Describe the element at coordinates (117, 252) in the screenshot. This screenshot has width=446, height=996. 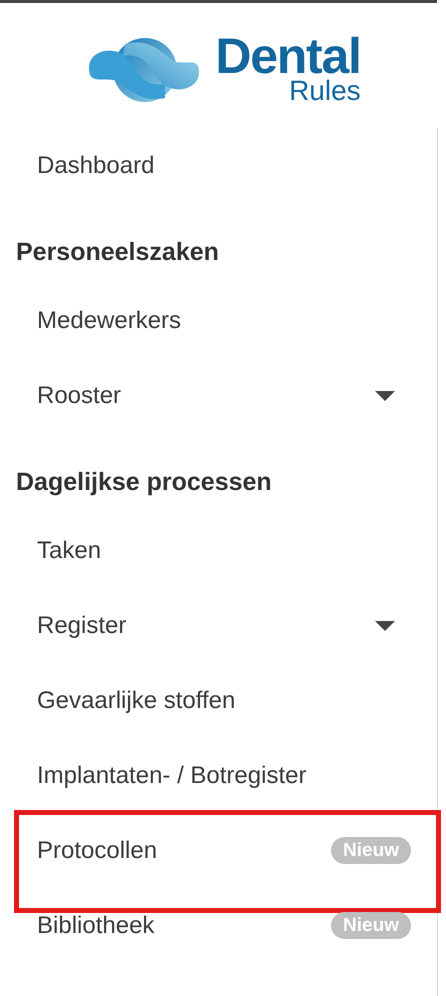
I see `section-heading: Personeelszaken` at that location.